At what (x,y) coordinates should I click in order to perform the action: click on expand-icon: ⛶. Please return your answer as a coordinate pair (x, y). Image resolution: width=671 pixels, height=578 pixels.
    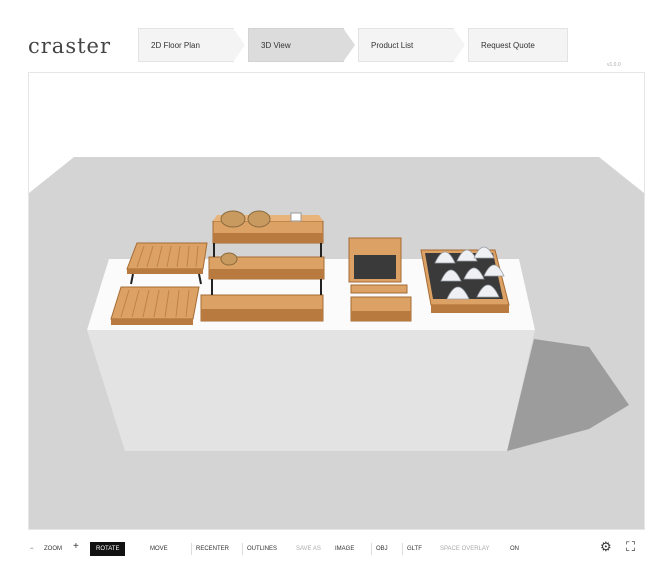
    Looking at the image, I should click on (630, 546).